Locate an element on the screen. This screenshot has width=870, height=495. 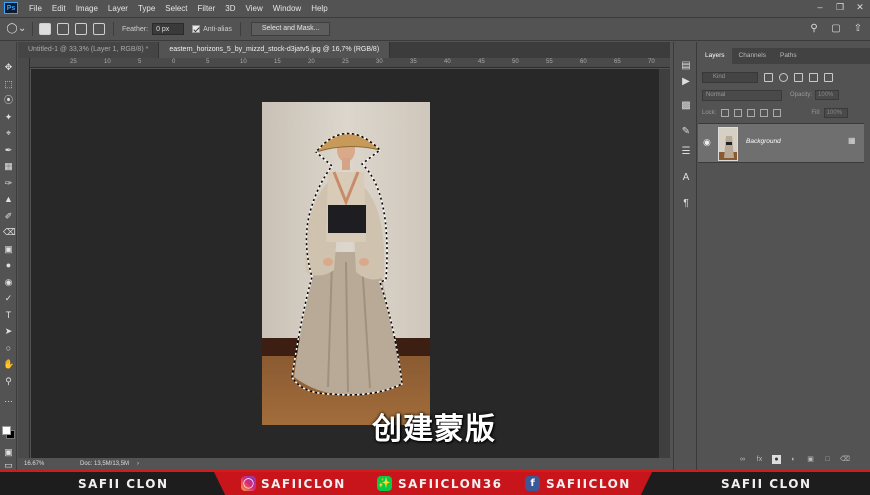
chevron-right-icon: › is located at coordinates (138, 464).